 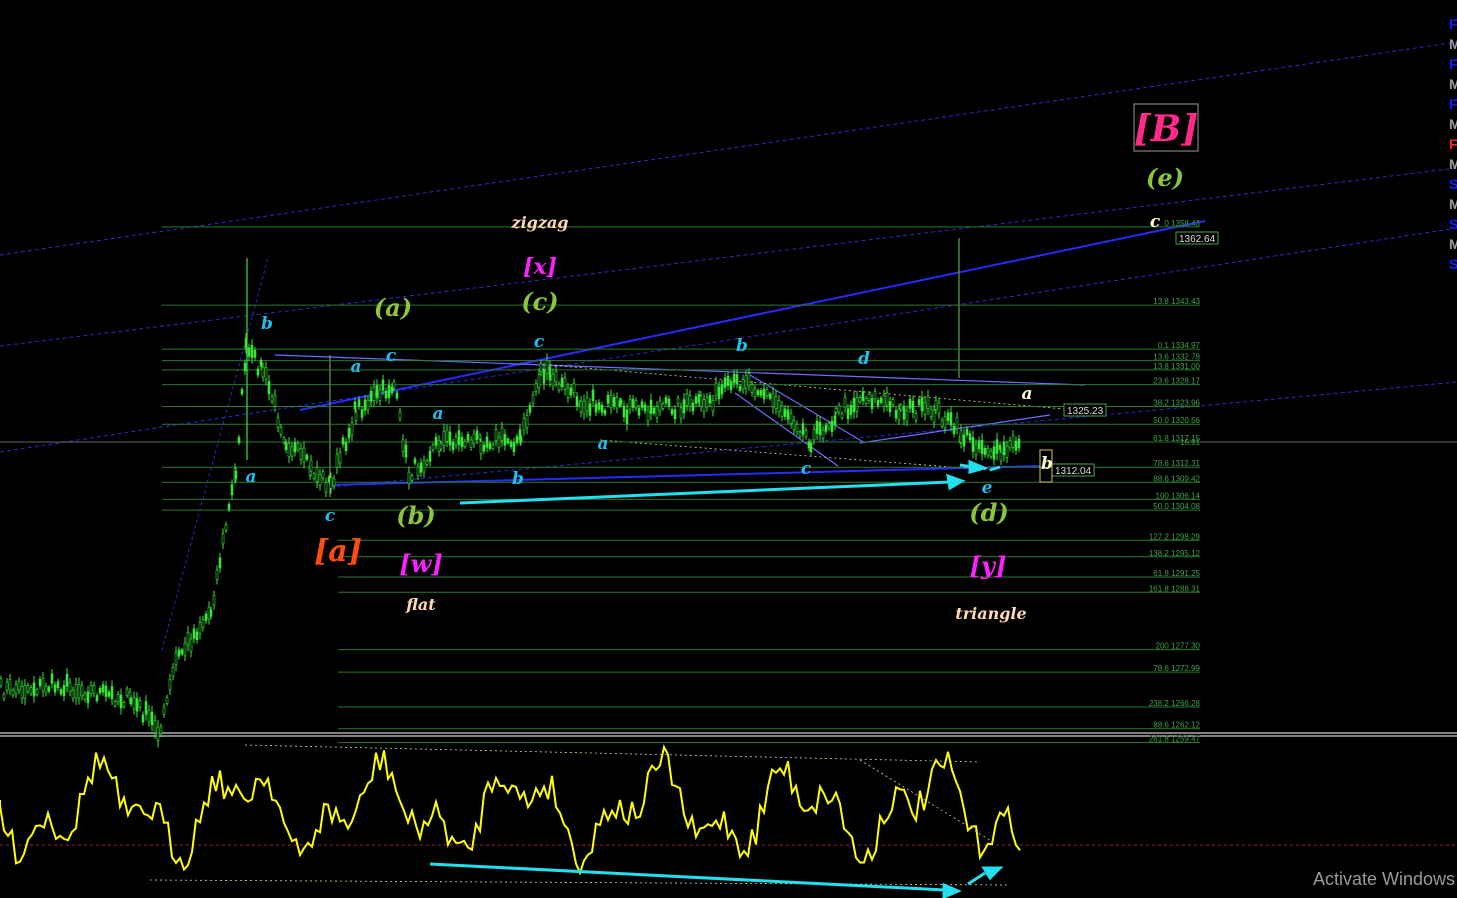 I want to click on fib-label-4: 13.8 1331.00, so click(x=1176, y=366).